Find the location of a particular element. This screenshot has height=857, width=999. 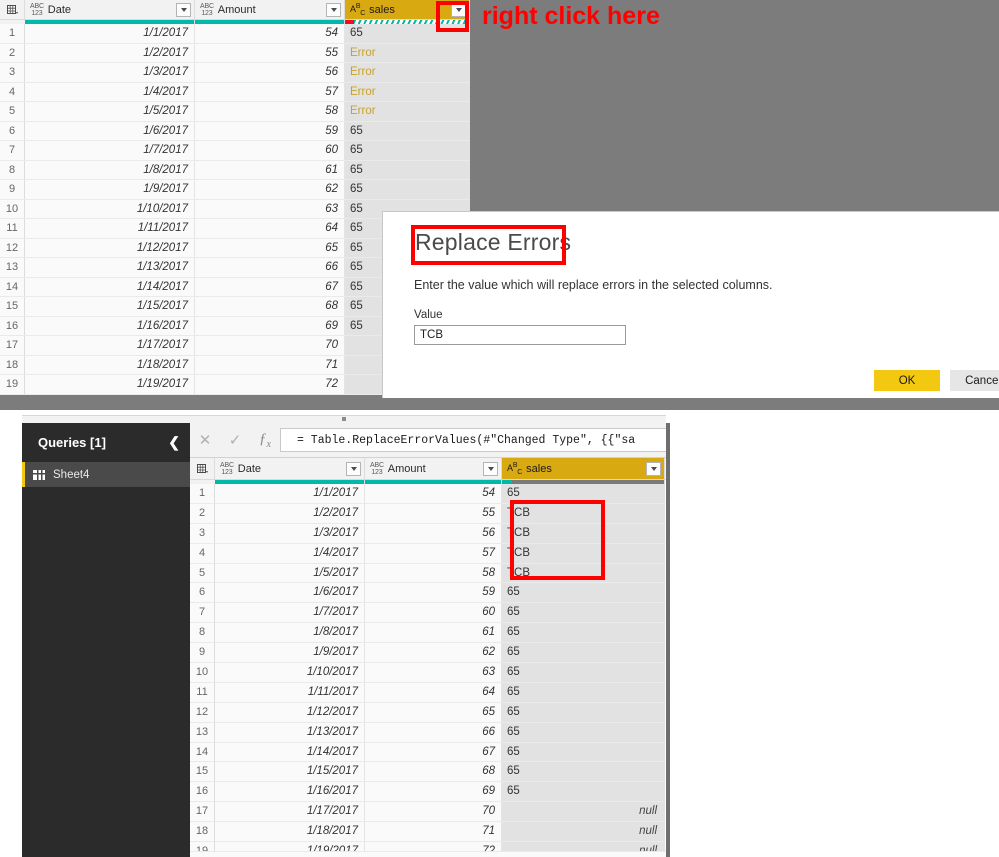

table-row: 3 1/3/2017 56 Error is located at coordinates (235, 73).